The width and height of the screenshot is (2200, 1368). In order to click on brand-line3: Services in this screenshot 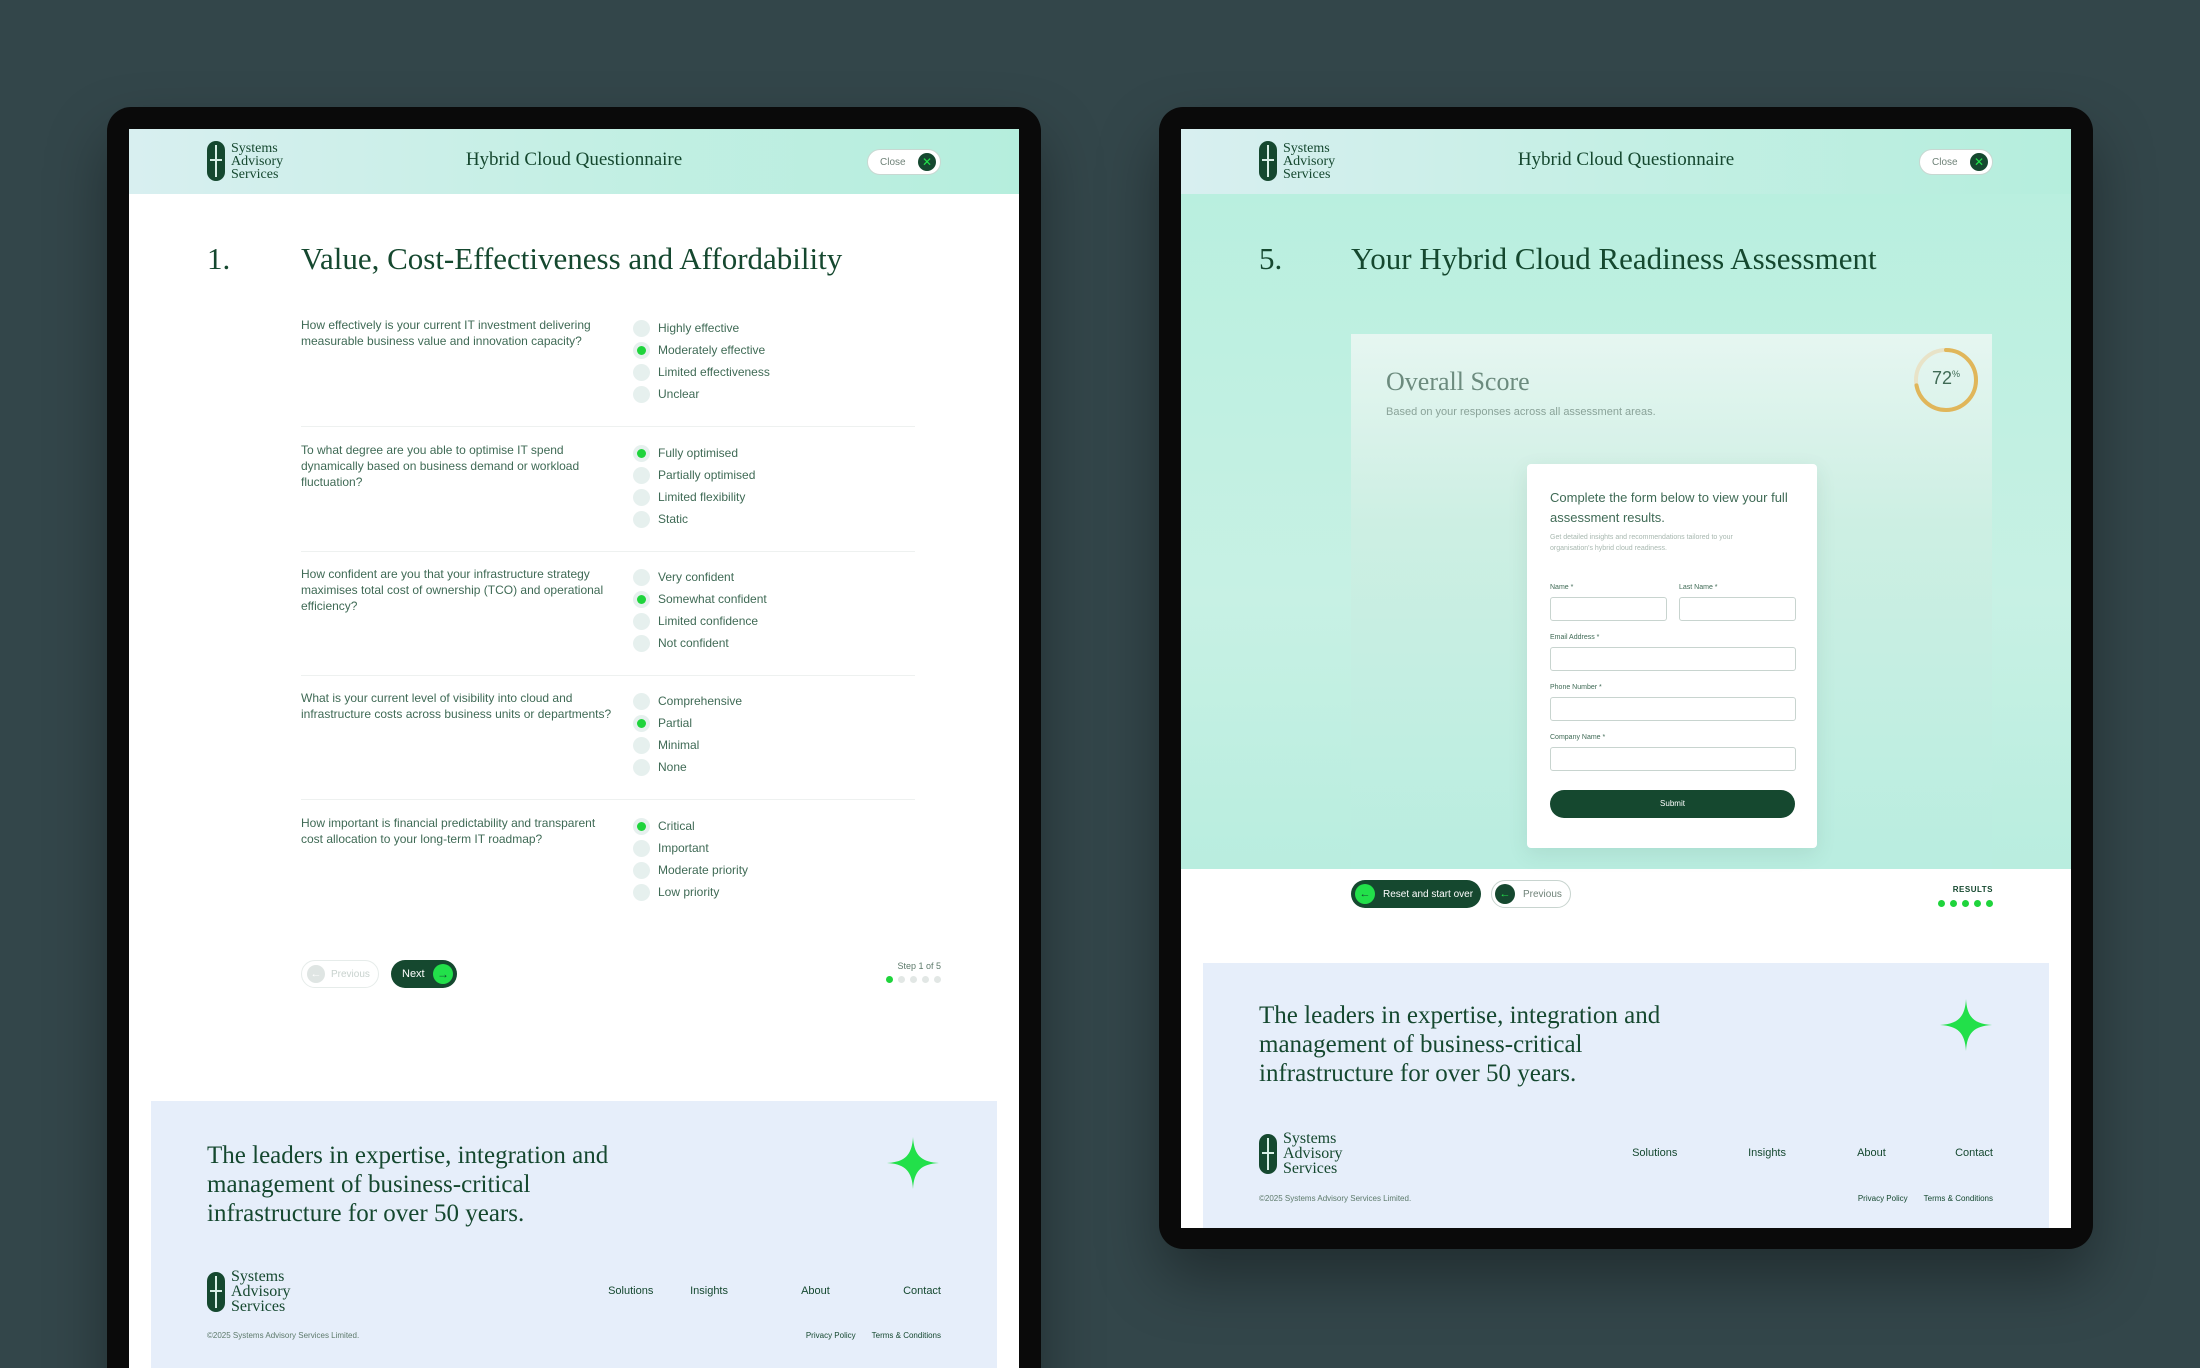, I will do `click(258, 1306)`.